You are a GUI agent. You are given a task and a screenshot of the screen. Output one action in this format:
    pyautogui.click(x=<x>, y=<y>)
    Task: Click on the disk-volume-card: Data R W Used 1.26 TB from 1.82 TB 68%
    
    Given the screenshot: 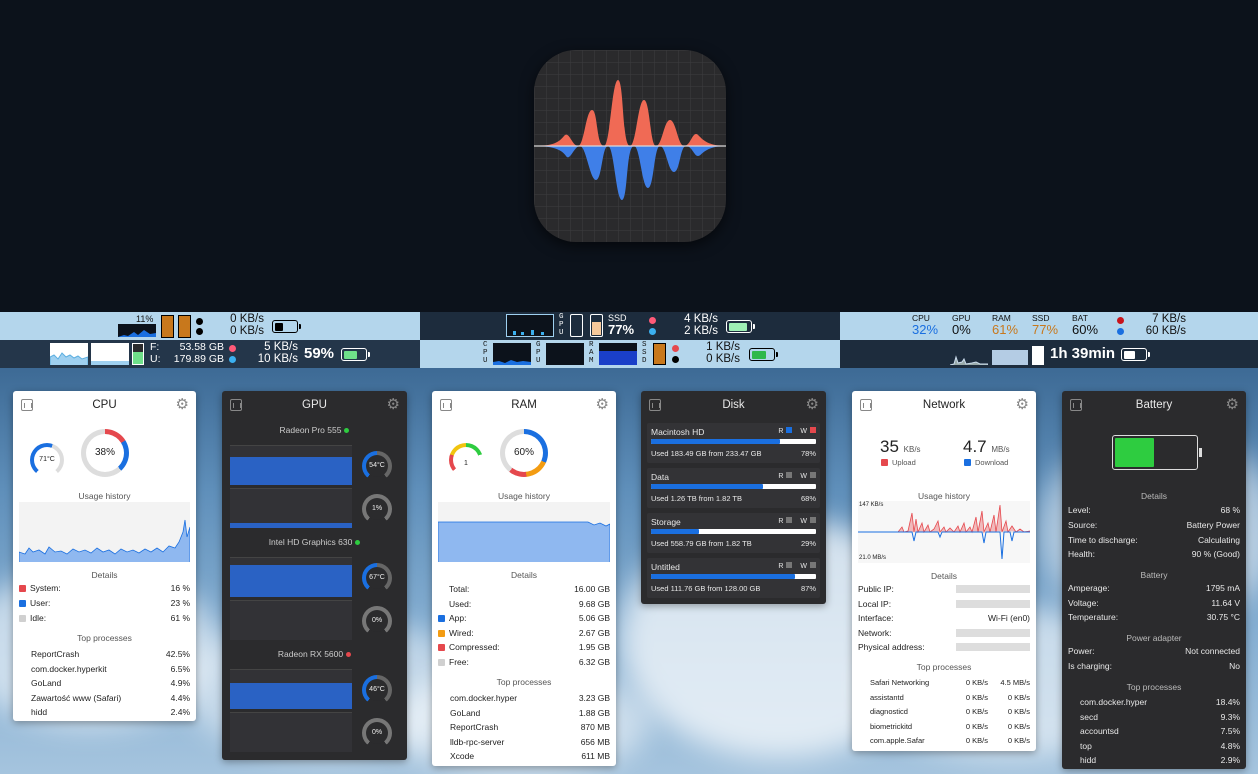 What is the action you would take?
    pyautogui.click(x=733, y=488)
    